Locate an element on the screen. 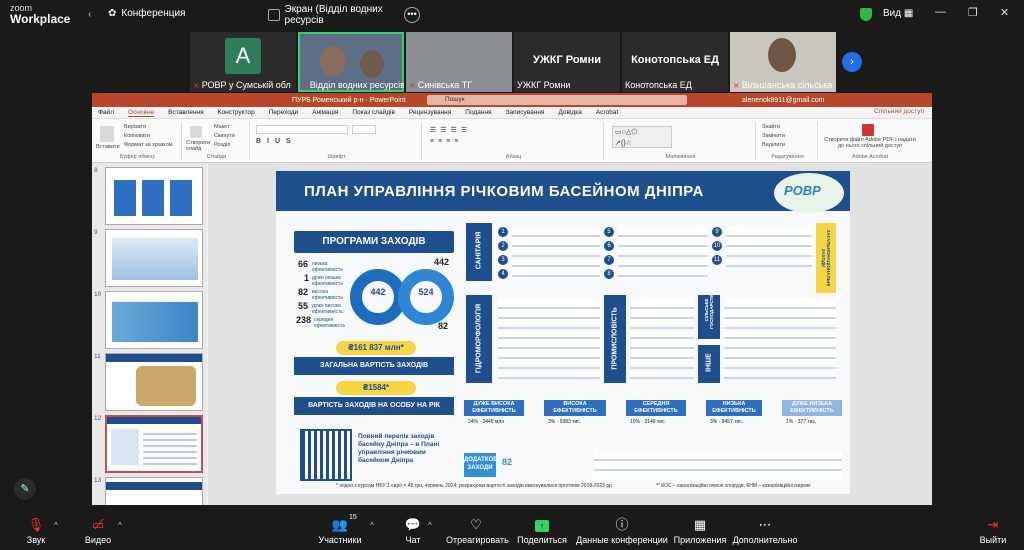  share-screen-button: ↑ Поделиться is located at coordinates (542, 530).